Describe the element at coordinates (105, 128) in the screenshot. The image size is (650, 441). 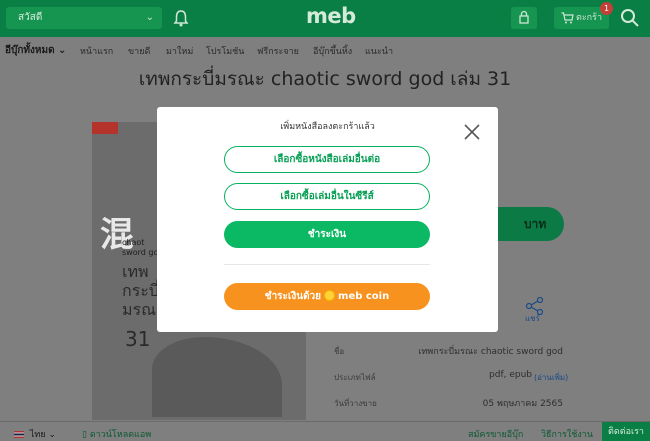
I see `cover-badge` at that location.